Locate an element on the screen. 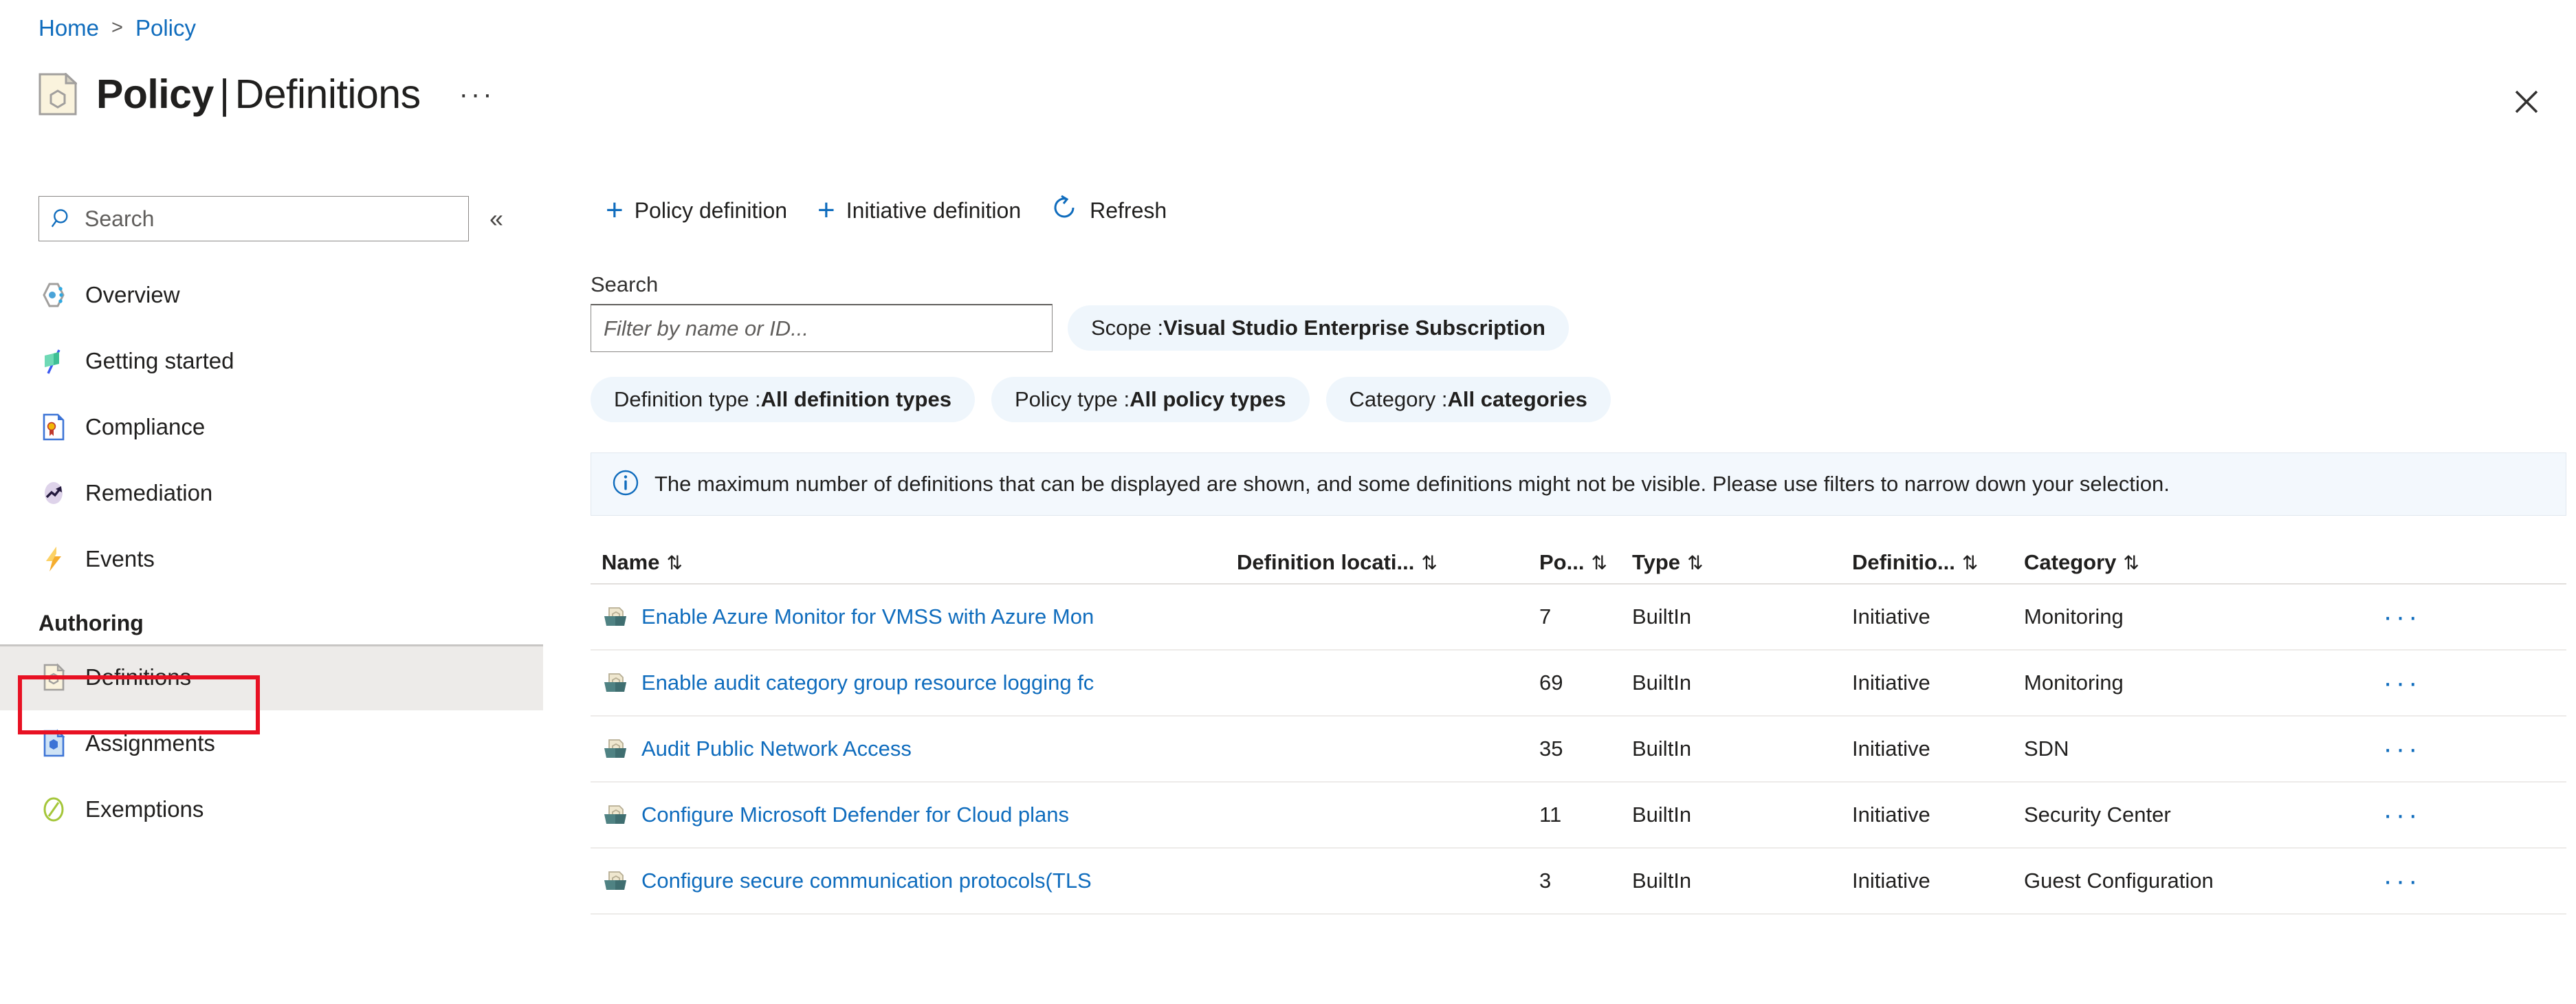 The width and height of the screenshot is (2576, 1004). page-title-sub: Definitions is located at coordinates (327, 94).